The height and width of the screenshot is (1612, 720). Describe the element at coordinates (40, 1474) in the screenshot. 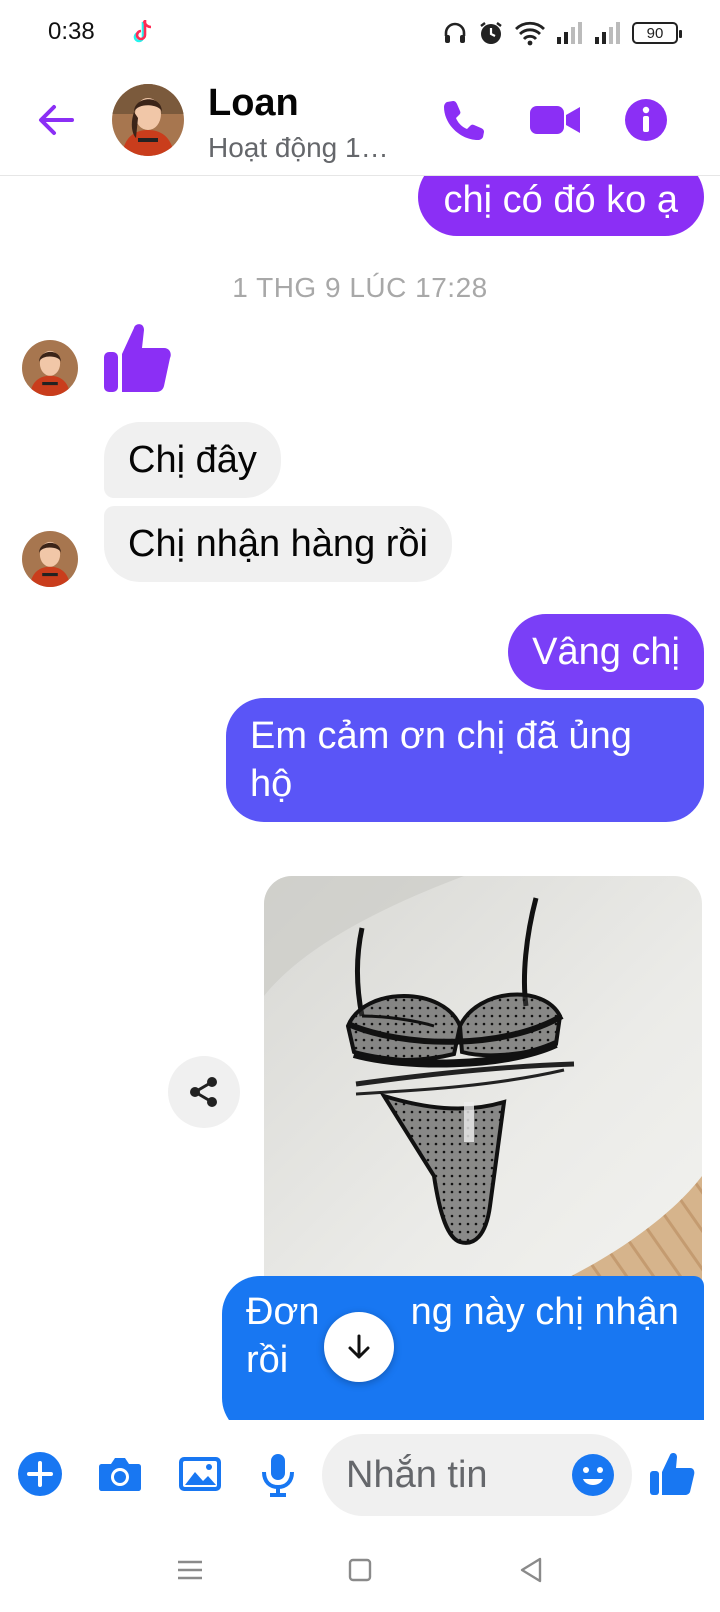

I see `plus-icon` at that location.